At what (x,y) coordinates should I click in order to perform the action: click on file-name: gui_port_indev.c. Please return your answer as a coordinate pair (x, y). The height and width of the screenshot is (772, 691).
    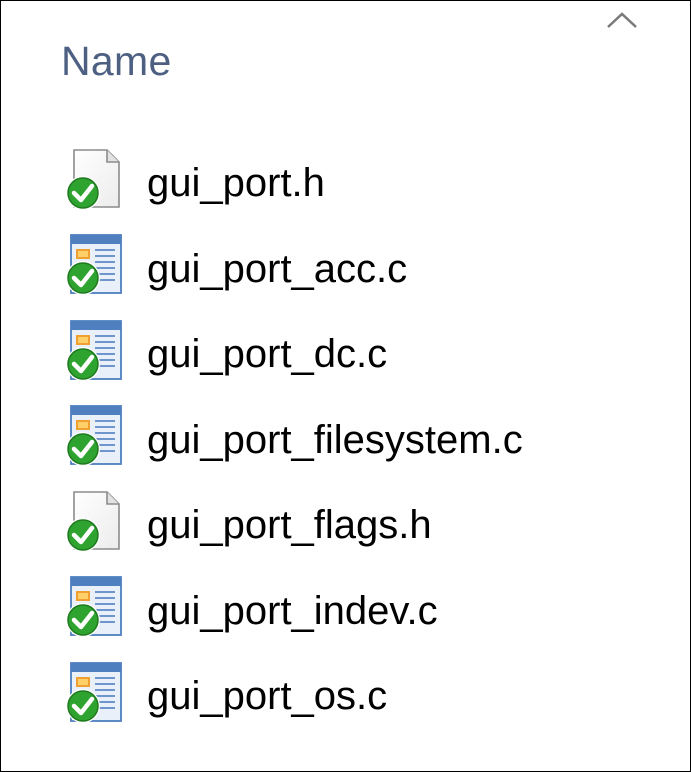
    Looking at the image, I should click on (292, 610).